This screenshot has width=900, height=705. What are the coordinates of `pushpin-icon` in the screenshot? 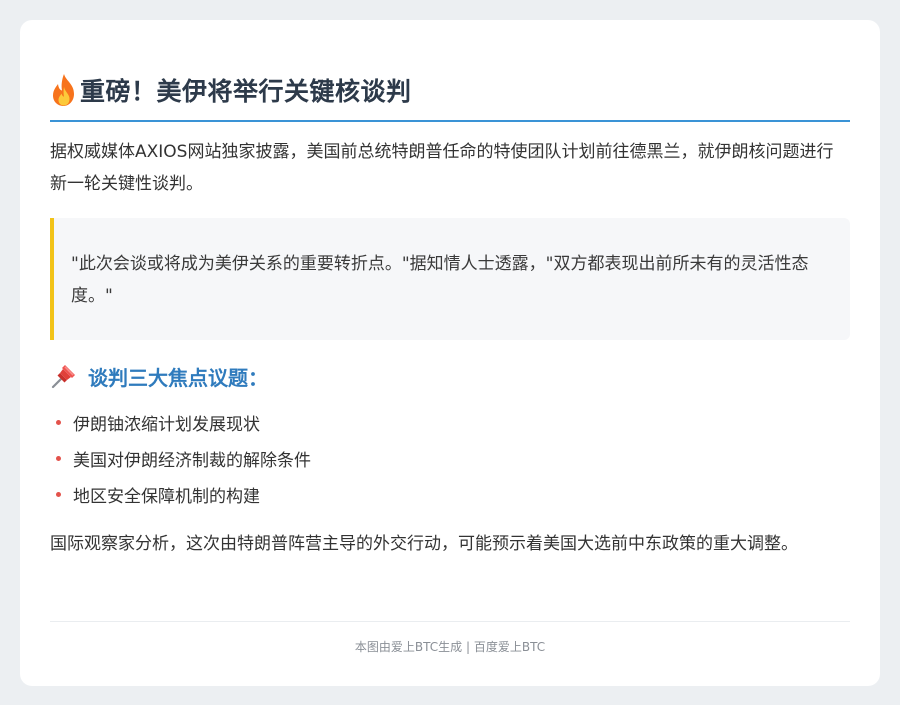 It's located at (64, 376).